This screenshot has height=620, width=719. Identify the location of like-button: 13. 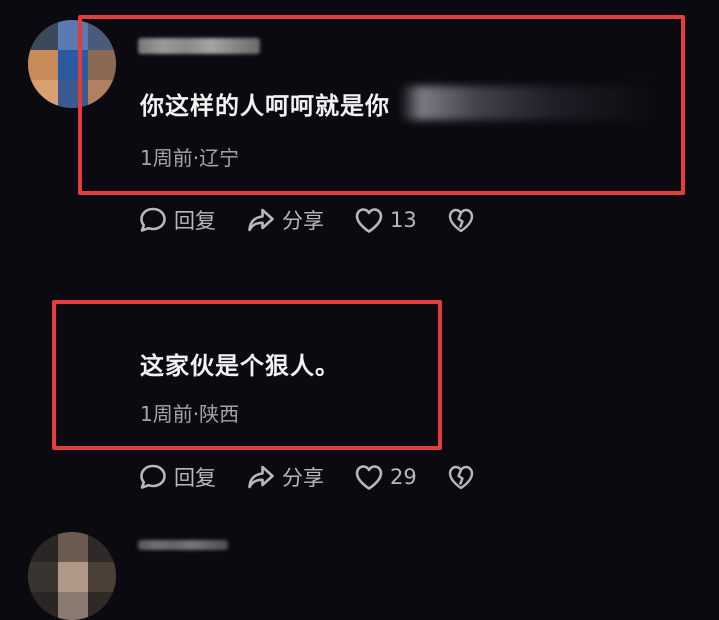
(385, 220).